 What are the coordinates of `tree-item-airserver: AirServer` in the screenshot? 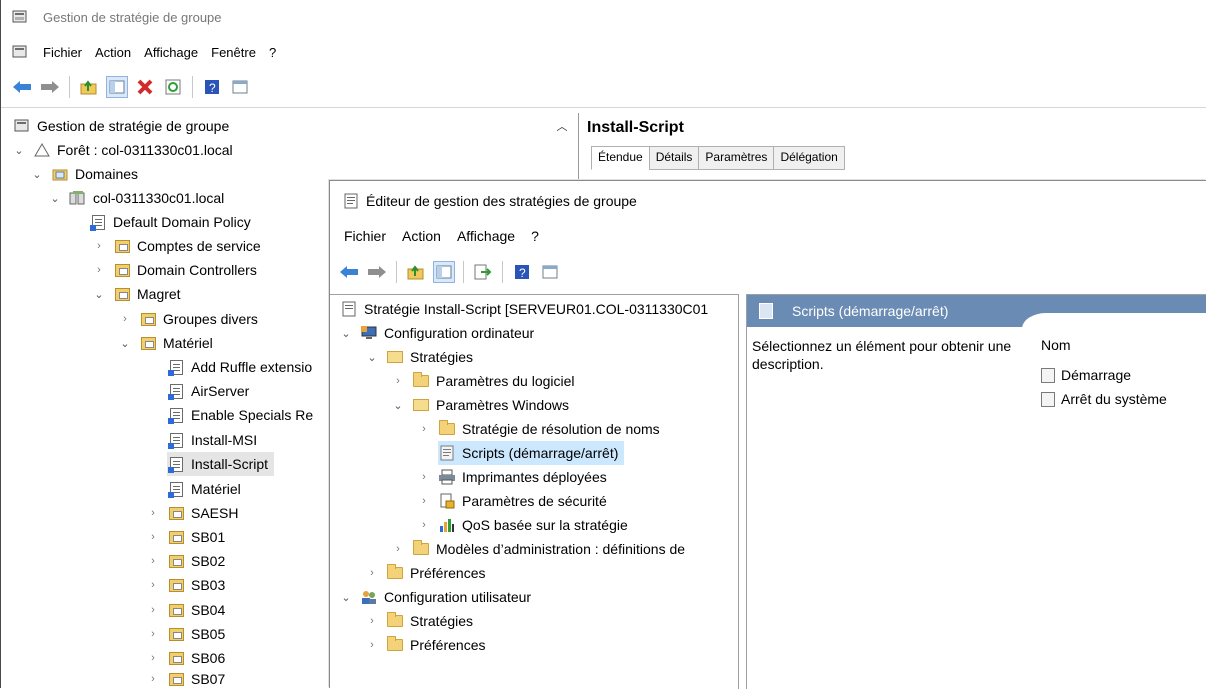 It's located at (208, 391).